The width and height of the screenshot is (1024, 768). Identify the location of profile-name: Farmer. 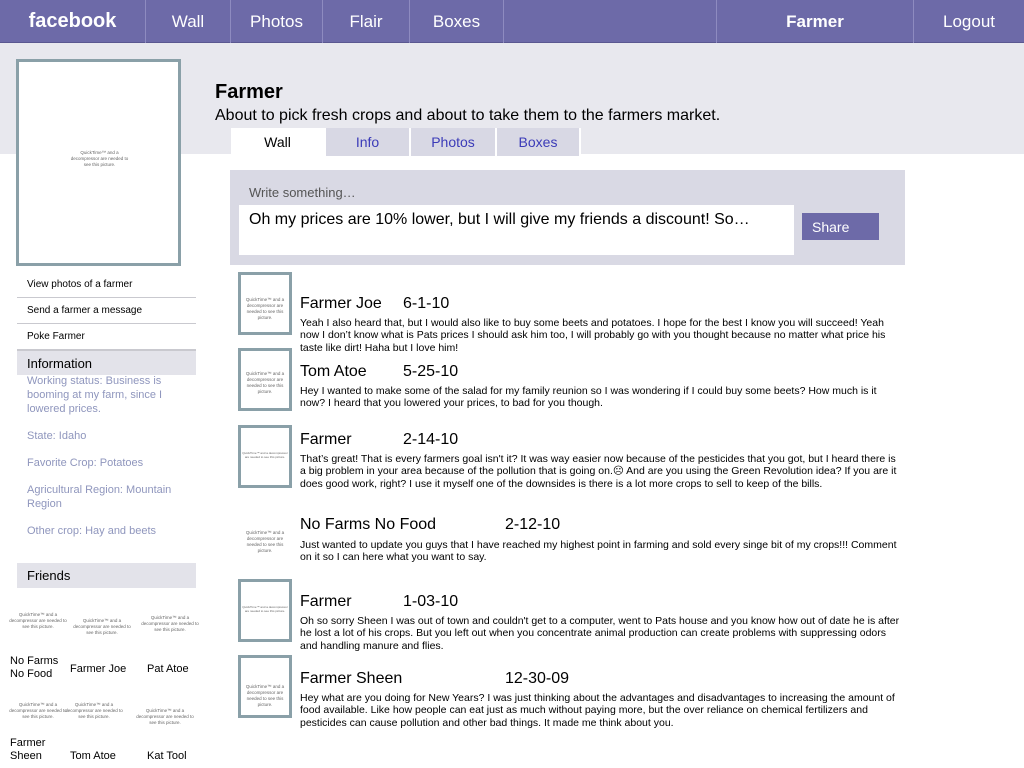
(249, 92).